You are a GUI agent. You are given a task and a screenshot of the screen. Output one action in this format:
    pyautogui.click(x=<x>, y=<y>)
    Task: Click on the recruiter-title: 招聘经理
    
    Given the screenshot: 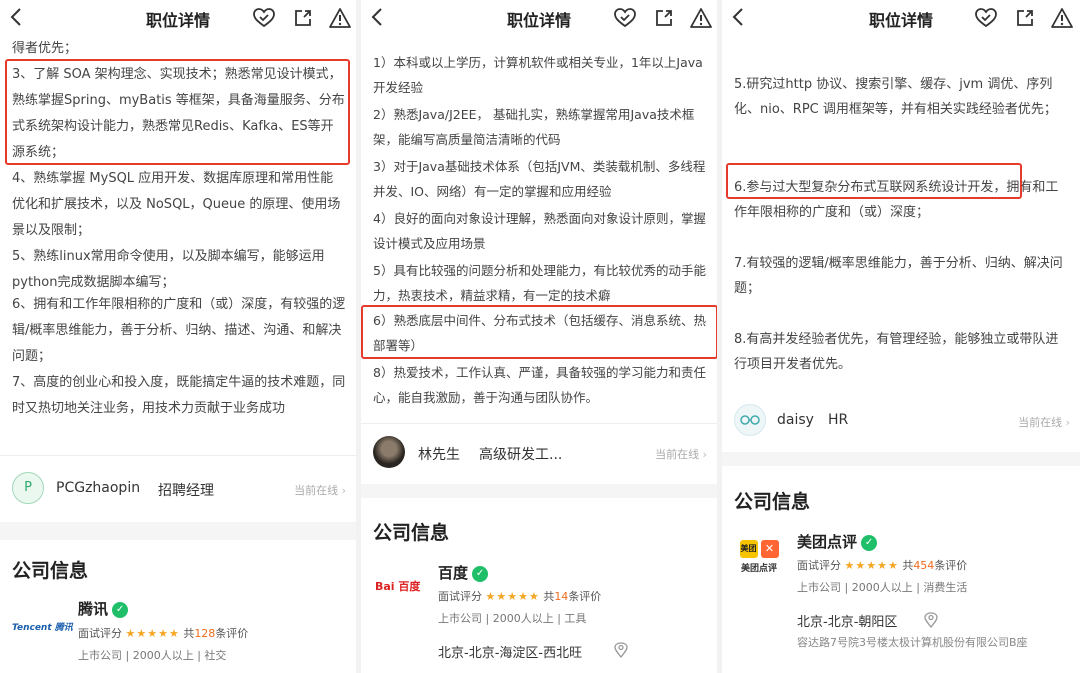 What is the action you would take?
    pyautogui.click(x=186, y=491)
    